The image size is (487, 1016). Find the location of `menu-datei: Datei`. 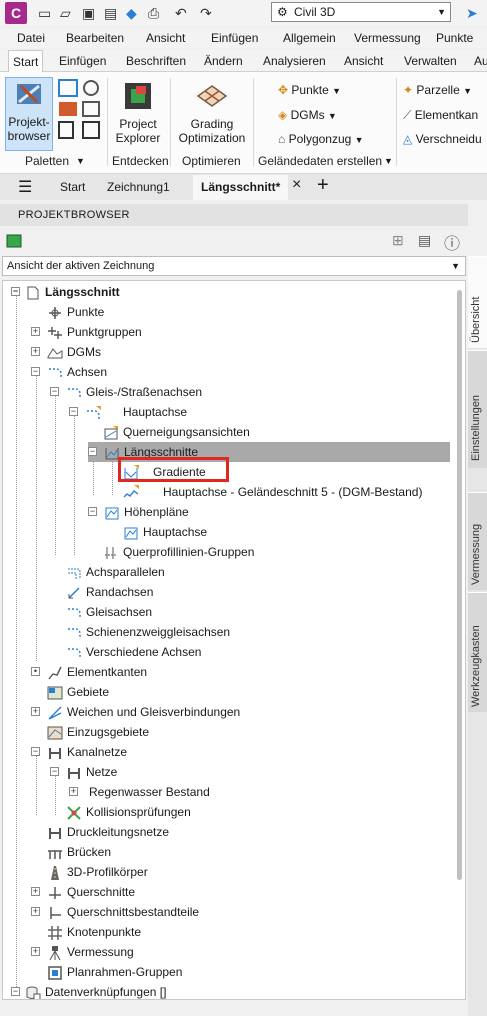

menu-datei: Datei is located at coordinates (31, 38).